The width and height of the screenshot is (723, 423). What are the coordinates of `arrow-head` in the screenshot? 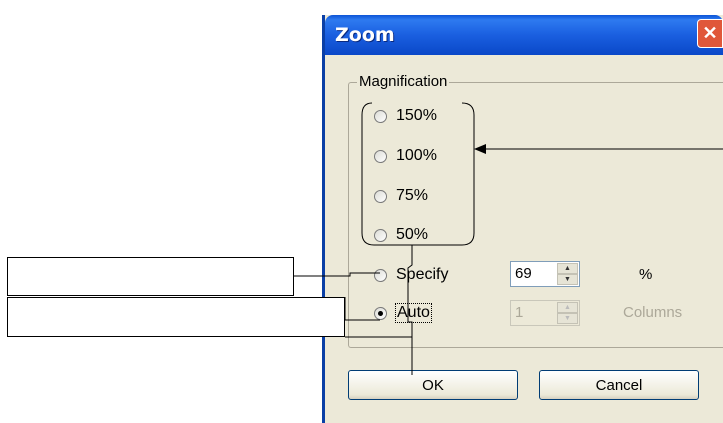 It's located at (480, 149).